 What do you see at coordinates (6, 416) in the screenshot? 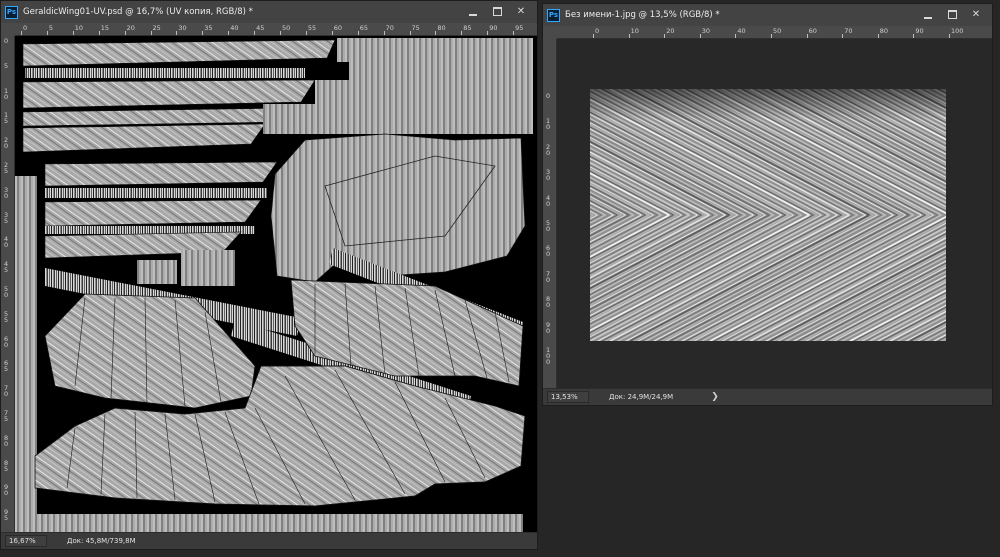
I see `ruler-tick-label: 7 5` at bounding box center [6, 416].